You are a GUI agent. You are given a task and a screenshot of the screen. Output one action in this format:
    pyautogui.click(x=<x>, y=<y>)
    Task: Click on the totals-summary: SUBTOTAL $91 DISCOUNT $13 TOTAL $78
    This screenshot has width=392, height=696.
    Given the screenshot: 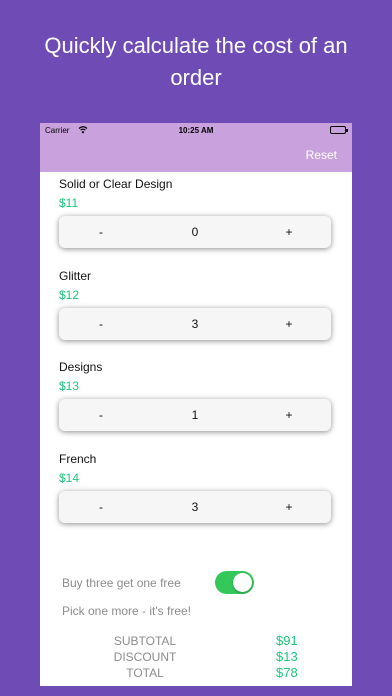 What is the action you would take?
    pyautogui.click(x=196, y=657)
    